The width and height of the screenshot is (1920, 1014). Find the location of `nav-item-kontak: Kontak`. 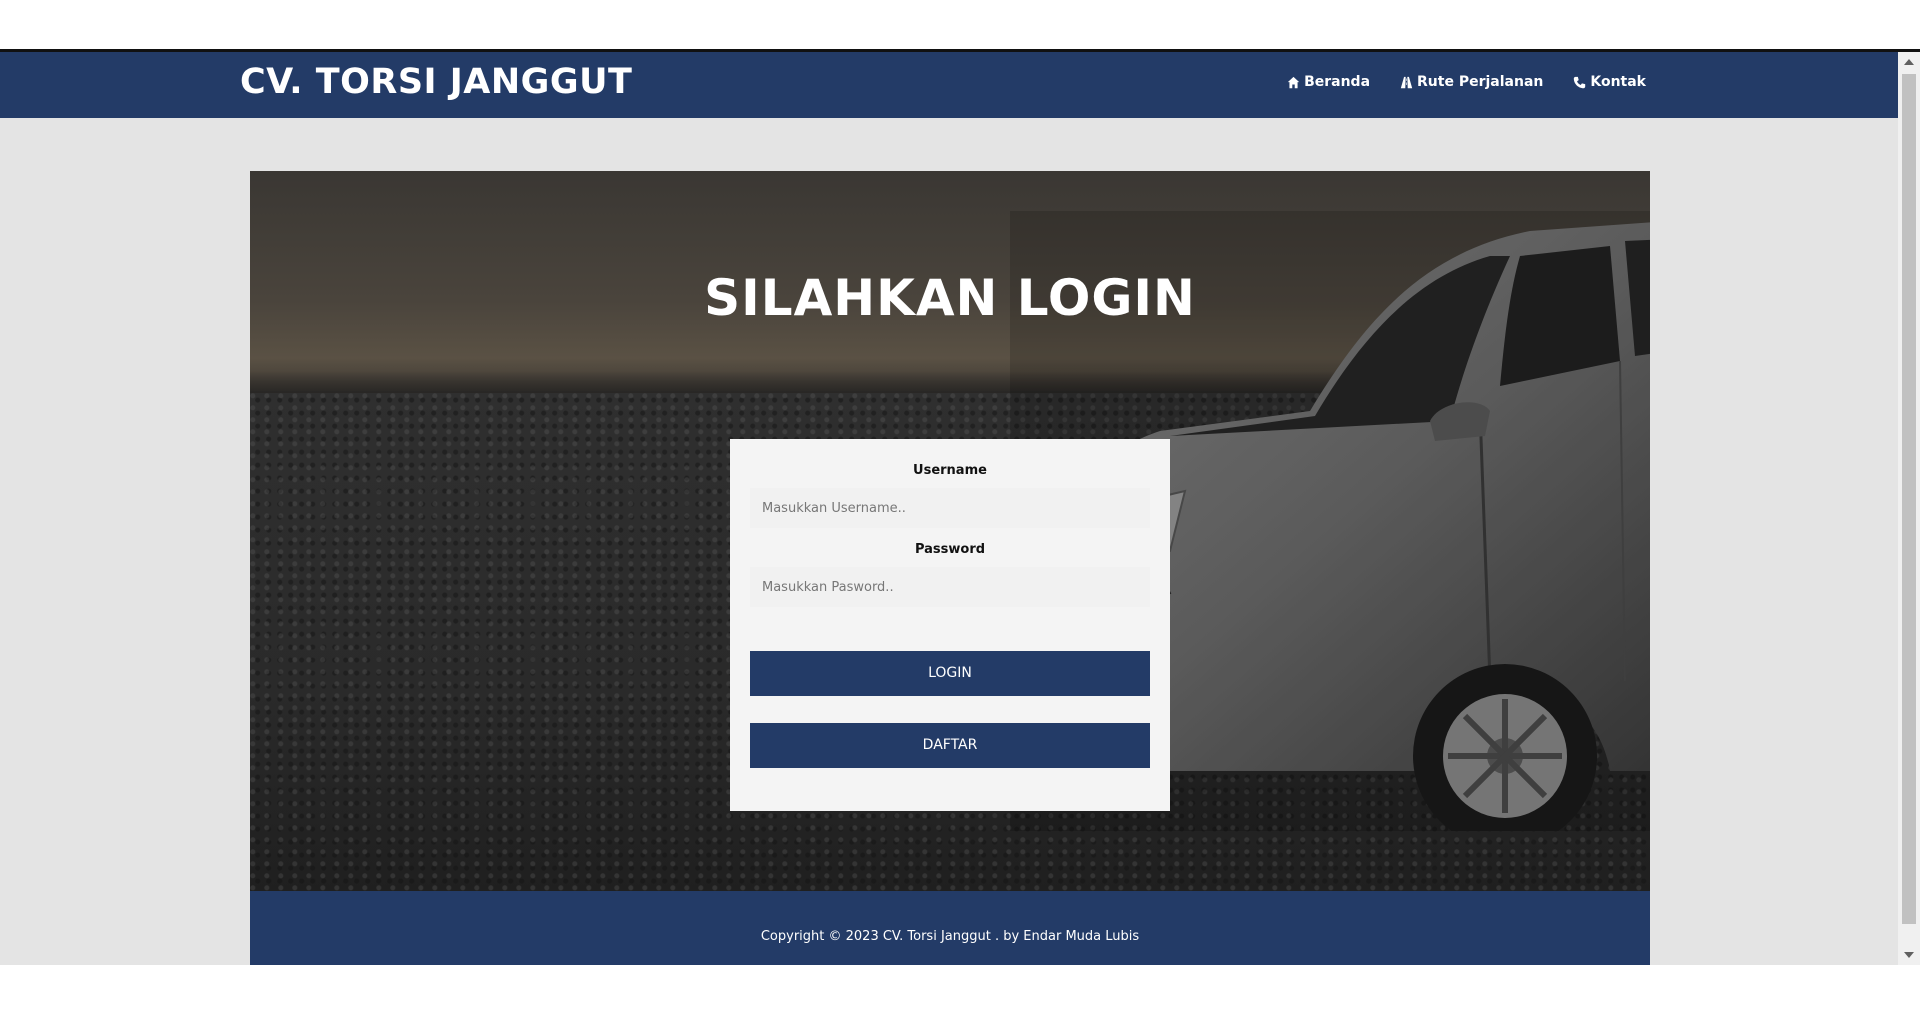

nav-item-kontak: Kontak is located at coordinates (1609, 82).